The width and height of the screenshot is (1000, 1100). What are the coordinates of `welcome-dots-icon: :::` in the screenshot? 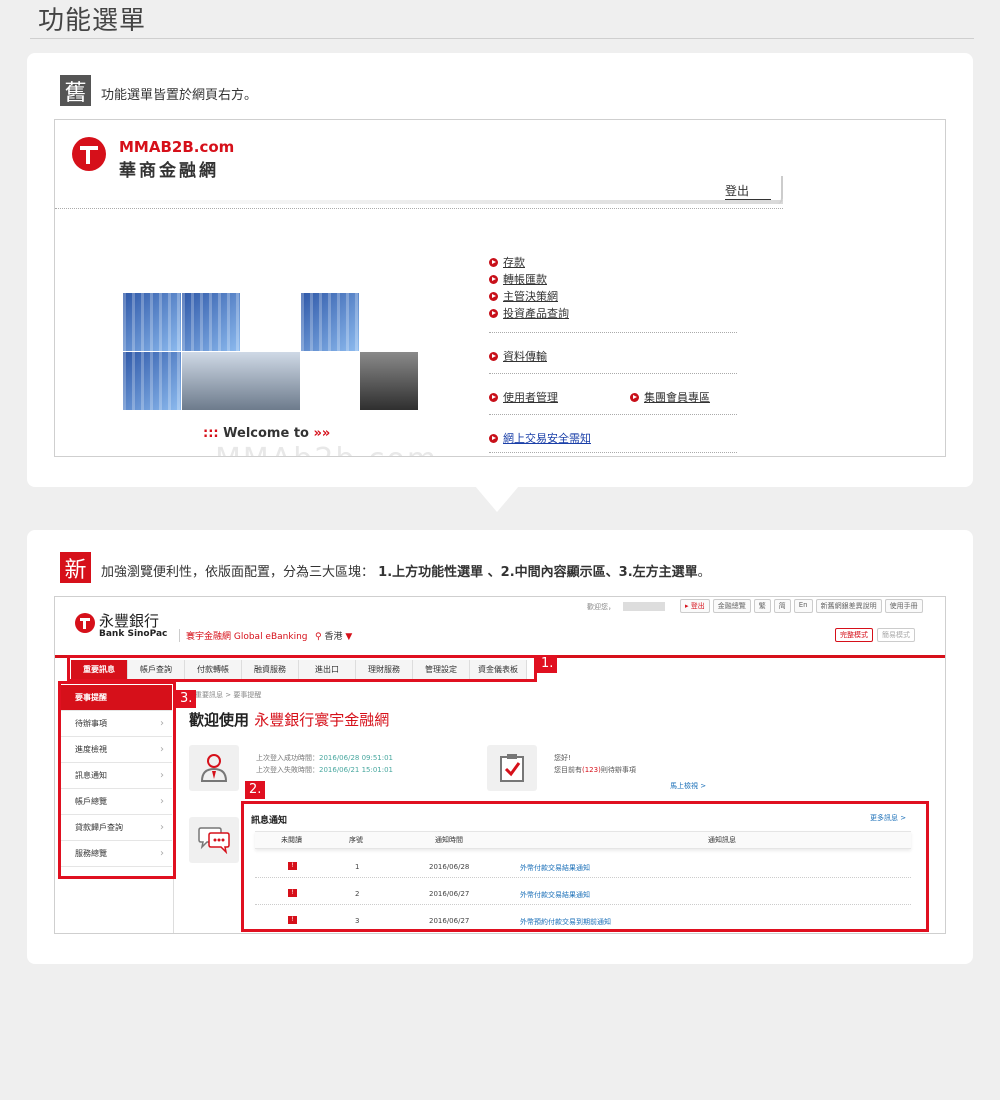 It's located at (211, 433).